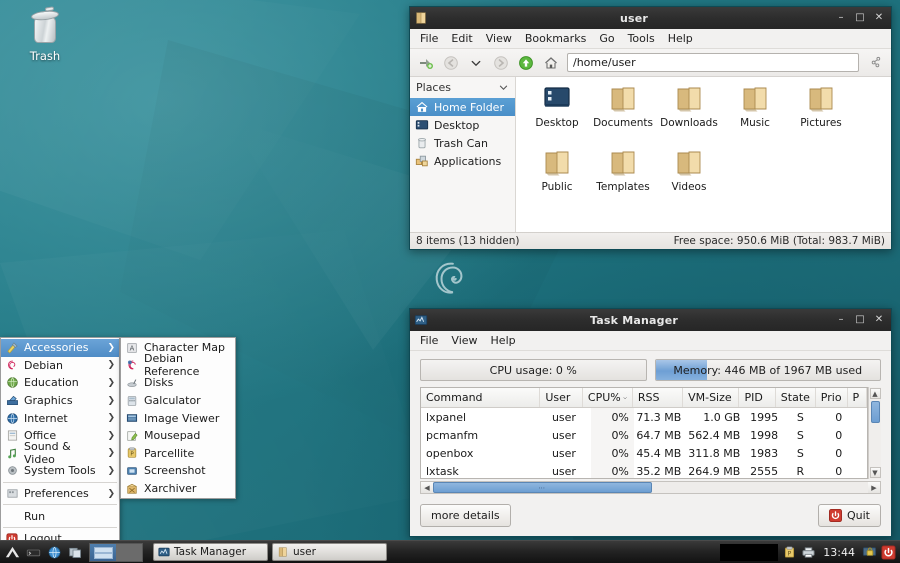 Image resolution: width=900 pixels, height=563 pixels. What do you see at coordinates (561, 397) in the screenshot?
I see `column-header-user: User` at bounding box center [561, 397].